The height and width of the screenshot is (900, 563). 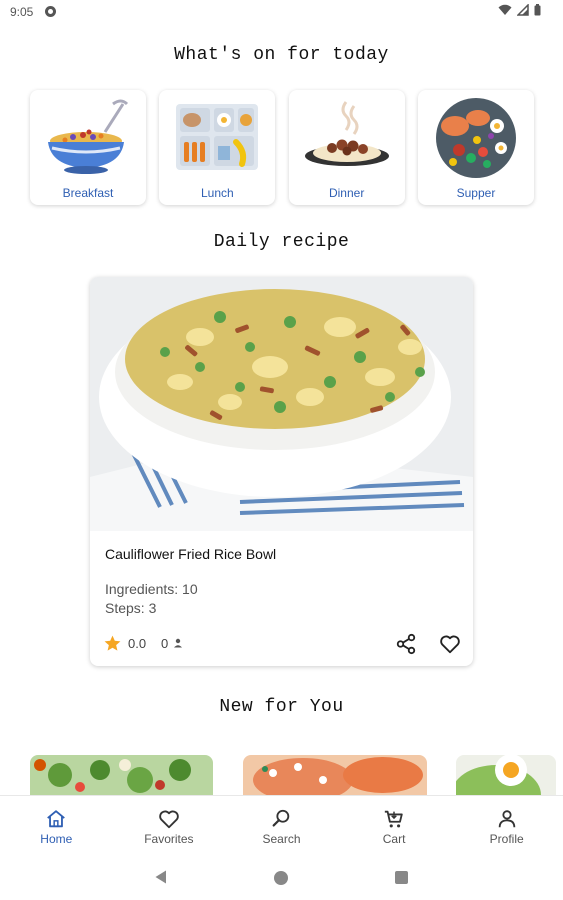 What do you see at coordinates (217, 193) in the screenshot?
I see `category-label: Lunch` at bounding box center [217, 193].